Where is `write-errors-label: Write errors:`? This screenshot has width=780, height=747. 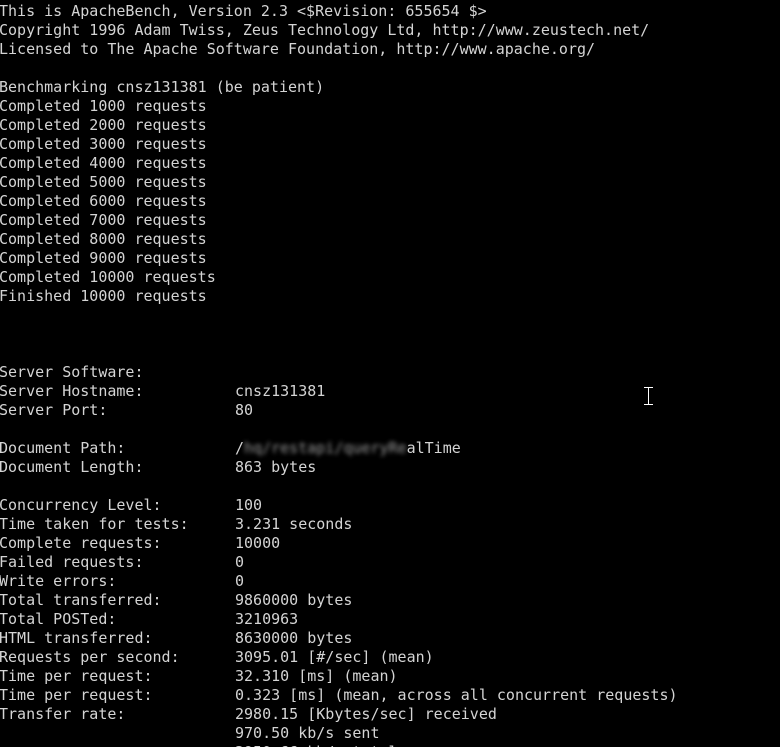 write-errors-label: Write errors: is located at coordinates (58, 581).